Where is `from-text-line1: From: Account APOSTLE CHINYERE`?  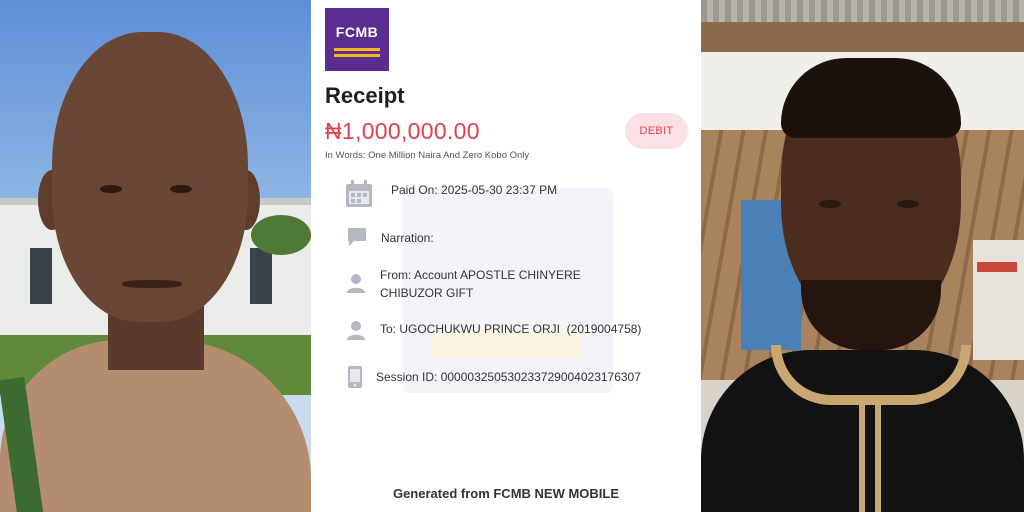
from-text-line1: From: Account APOSTLE CHINYERE is located at coordinates (480, 275).